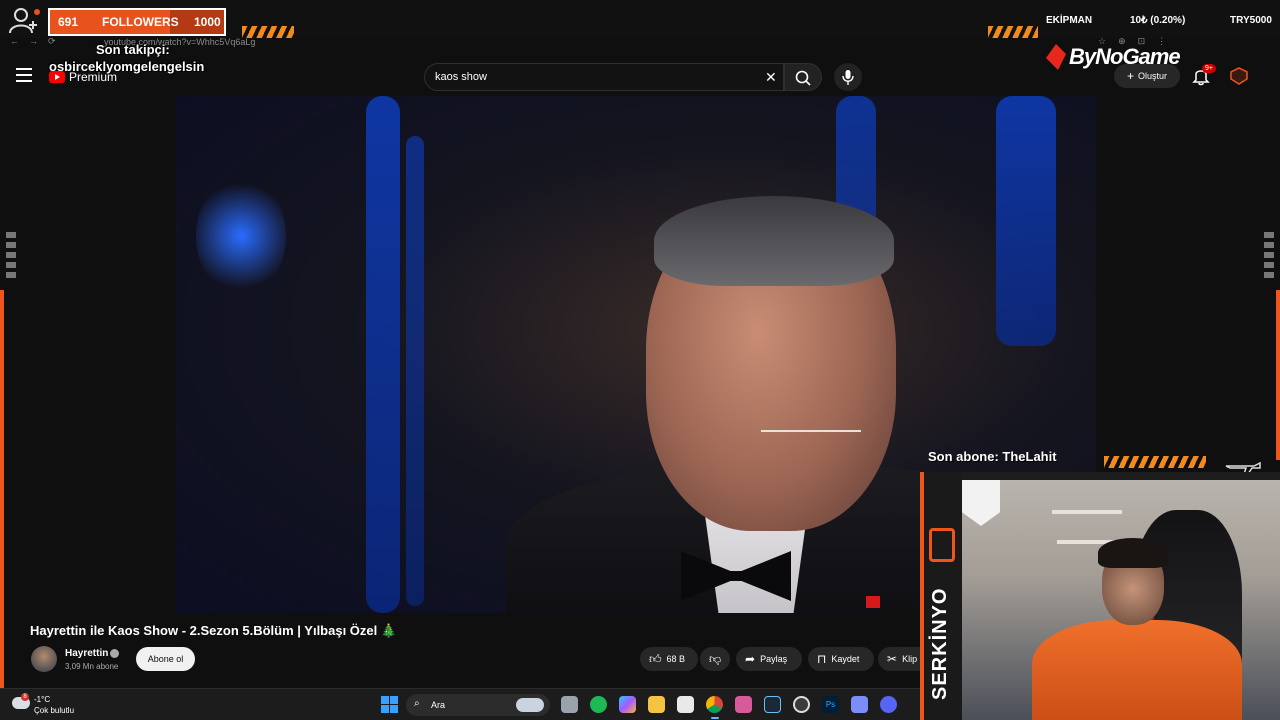  What do you see at coordinates (38, 41) in the screenshot?
I see `browser-nav-icons: ←→⟳` at bounding box center [38, 41].